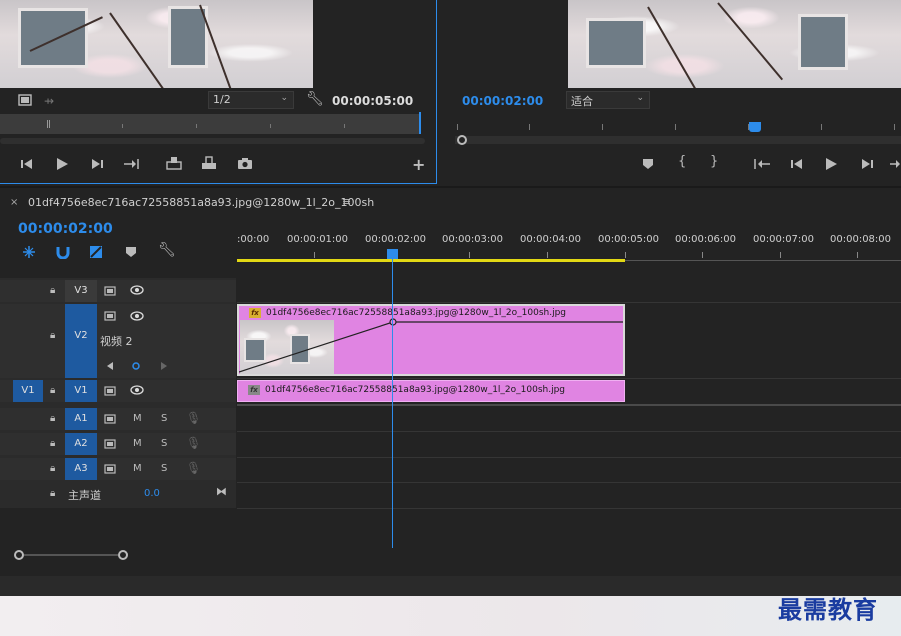  I want to click on timeline-zoom-scrollbar, so click(450, 555).